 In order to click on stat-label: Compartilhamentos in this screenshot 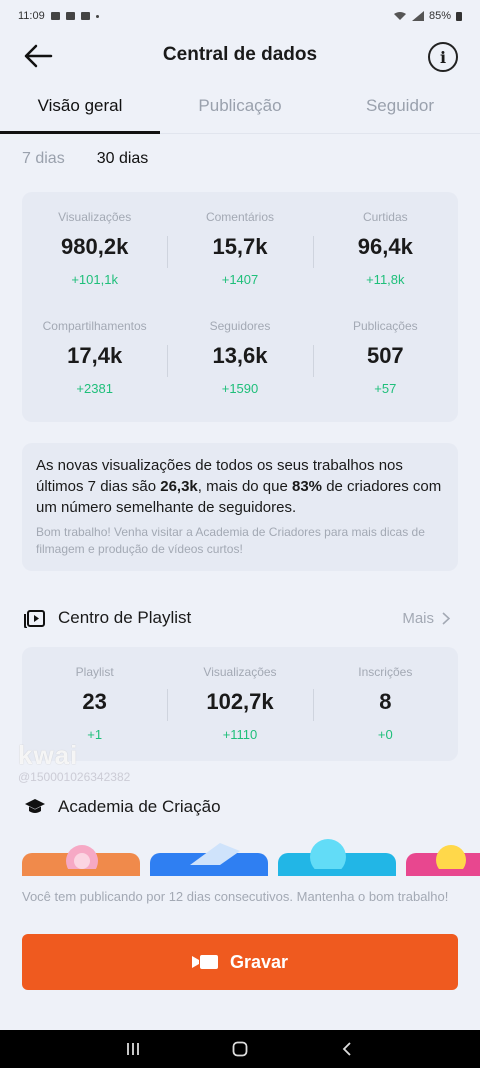, I will do `click(94, 326)`.